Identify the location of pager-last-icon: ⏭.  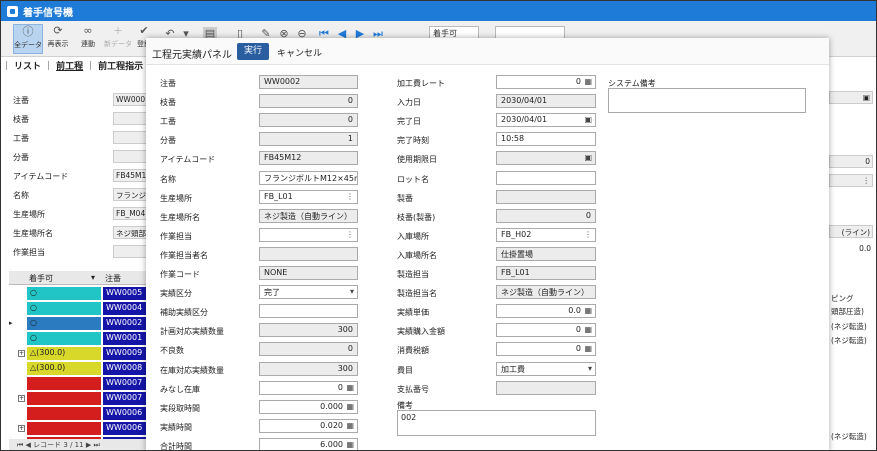
(96, 445).